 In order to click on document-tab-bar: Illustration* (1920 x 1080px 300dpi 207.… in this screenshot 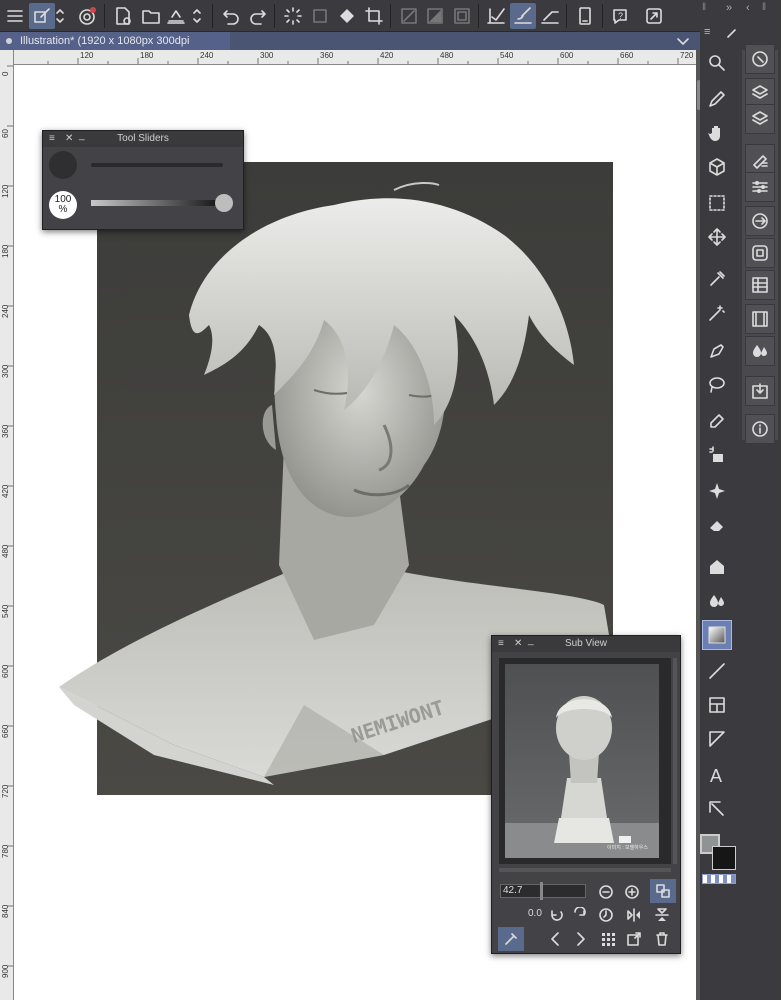, I will do `click(350, 48)`.